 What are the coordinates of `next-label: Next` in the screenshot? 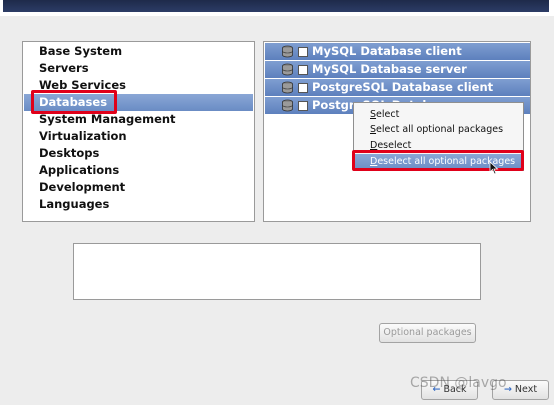 It's located at (526, 389).